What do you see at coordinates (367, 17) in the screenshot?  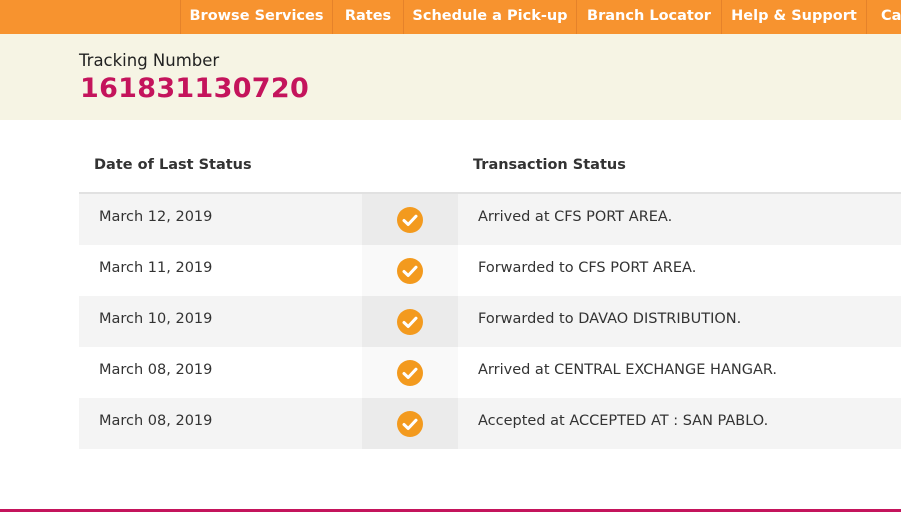 I see `nav-rates: Rates` at bounding box center [367, 17].